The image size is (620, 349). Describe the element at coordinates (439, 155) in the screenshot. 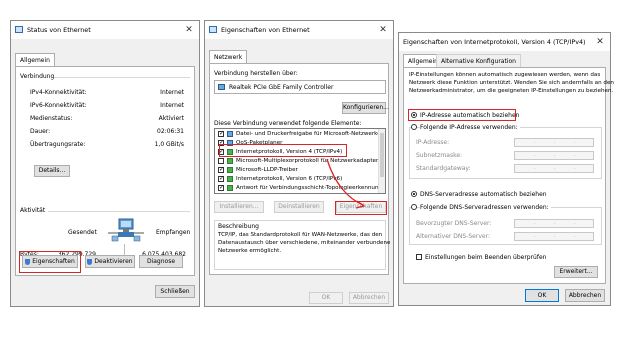

I see `subnet-label: Subnetzmaske:` at that location.